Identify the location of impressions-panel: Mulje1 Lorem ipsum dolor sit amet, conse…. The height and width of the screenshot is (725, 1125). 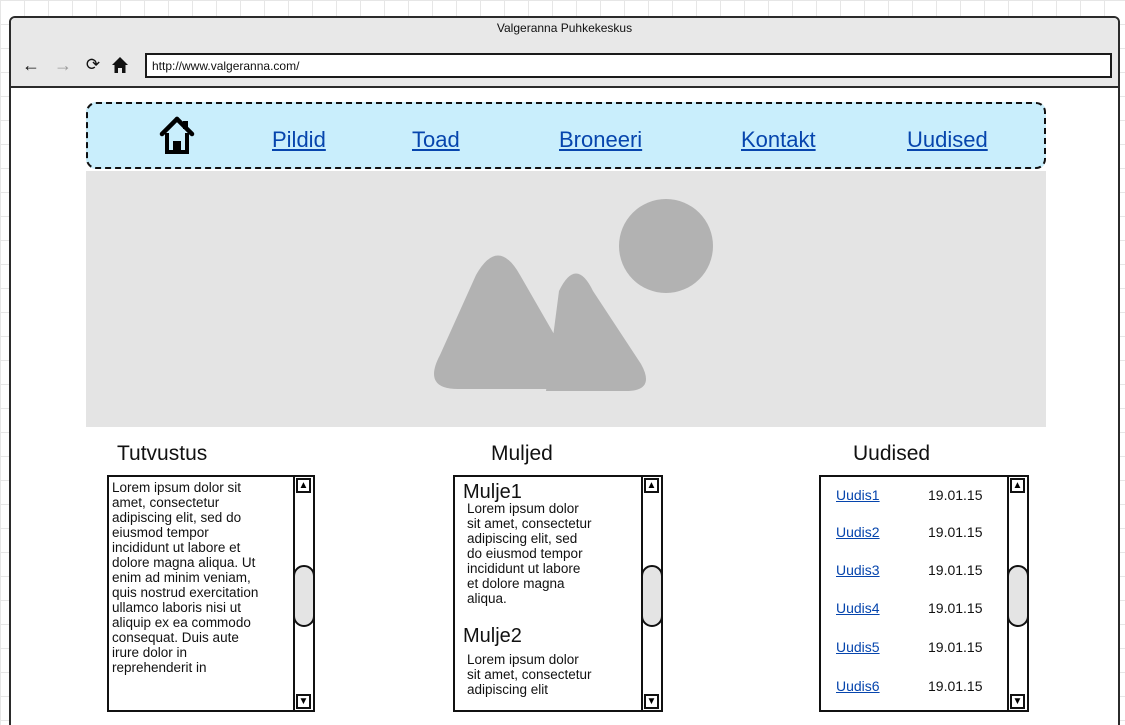
(558, 593).